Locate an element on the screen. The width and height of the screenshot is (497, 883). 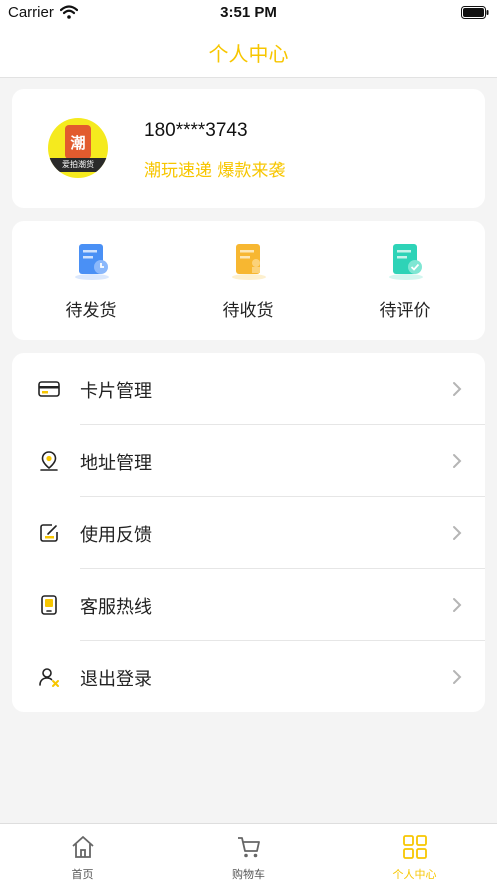
status-time: 3:51 PM is located at coordinates (248, 12).